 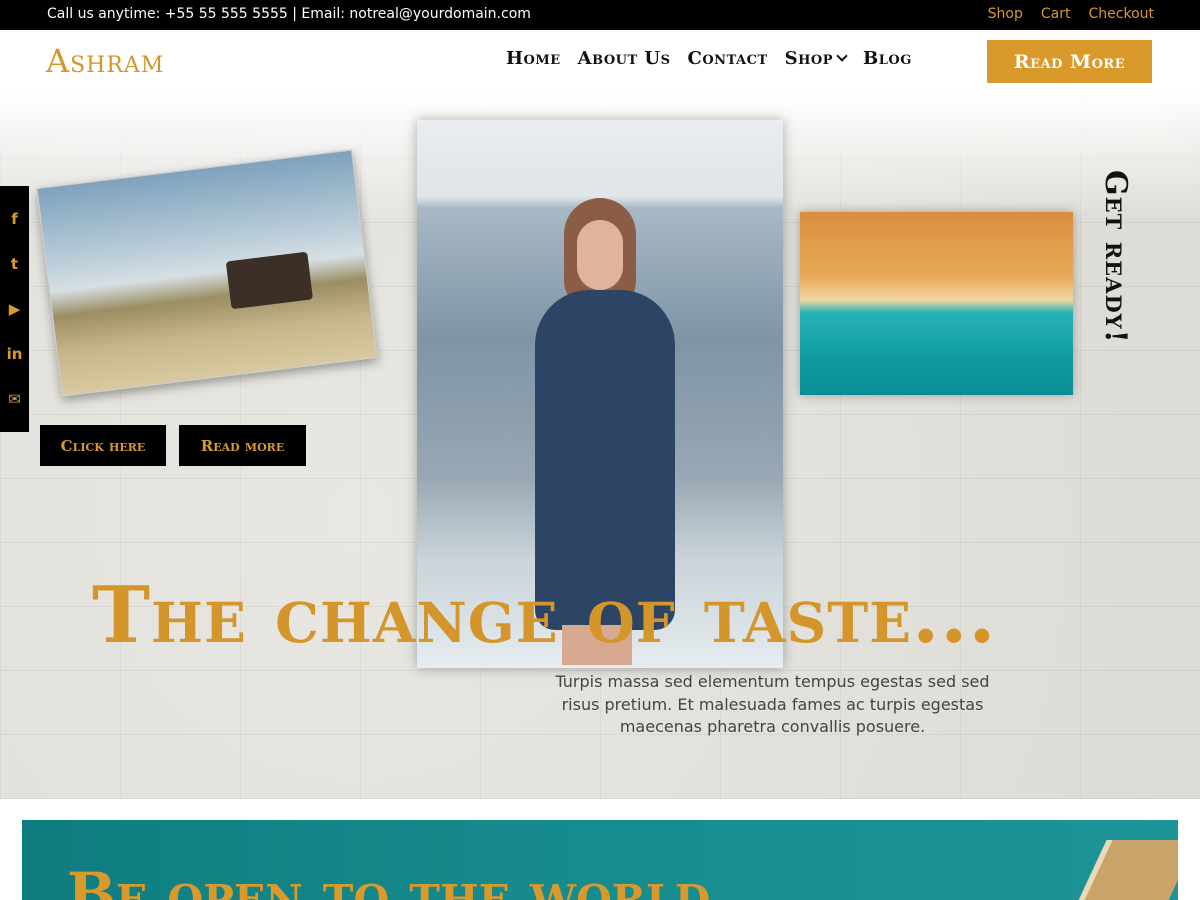 I want to click on facebook-icon: f, so click(x=15, y=219).